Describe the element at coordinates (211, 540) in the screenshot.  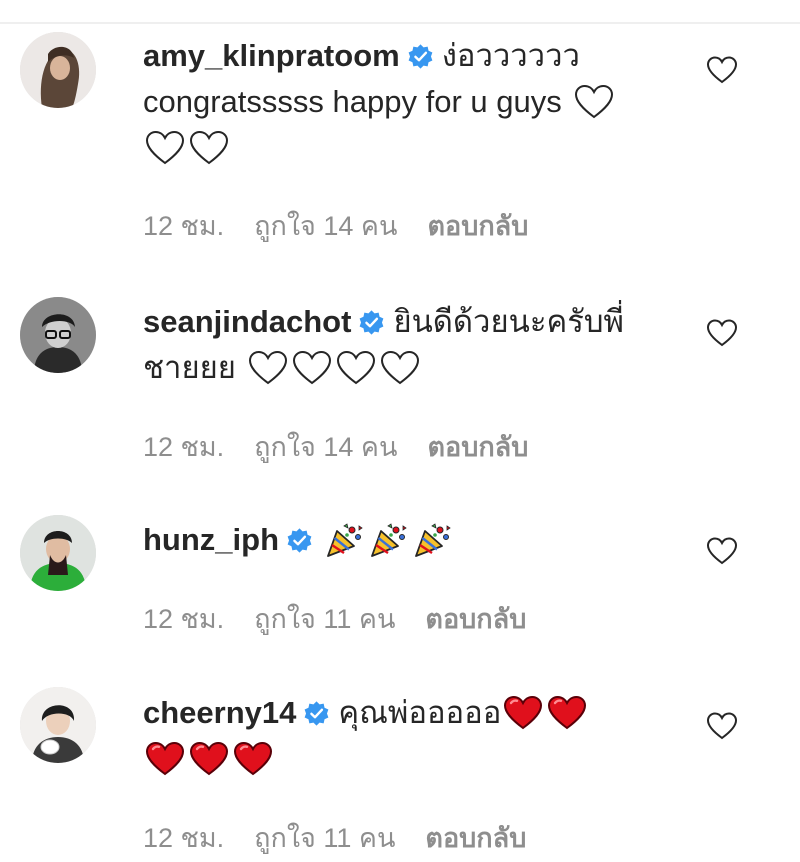
I see `username: hunz_iph` at that location.